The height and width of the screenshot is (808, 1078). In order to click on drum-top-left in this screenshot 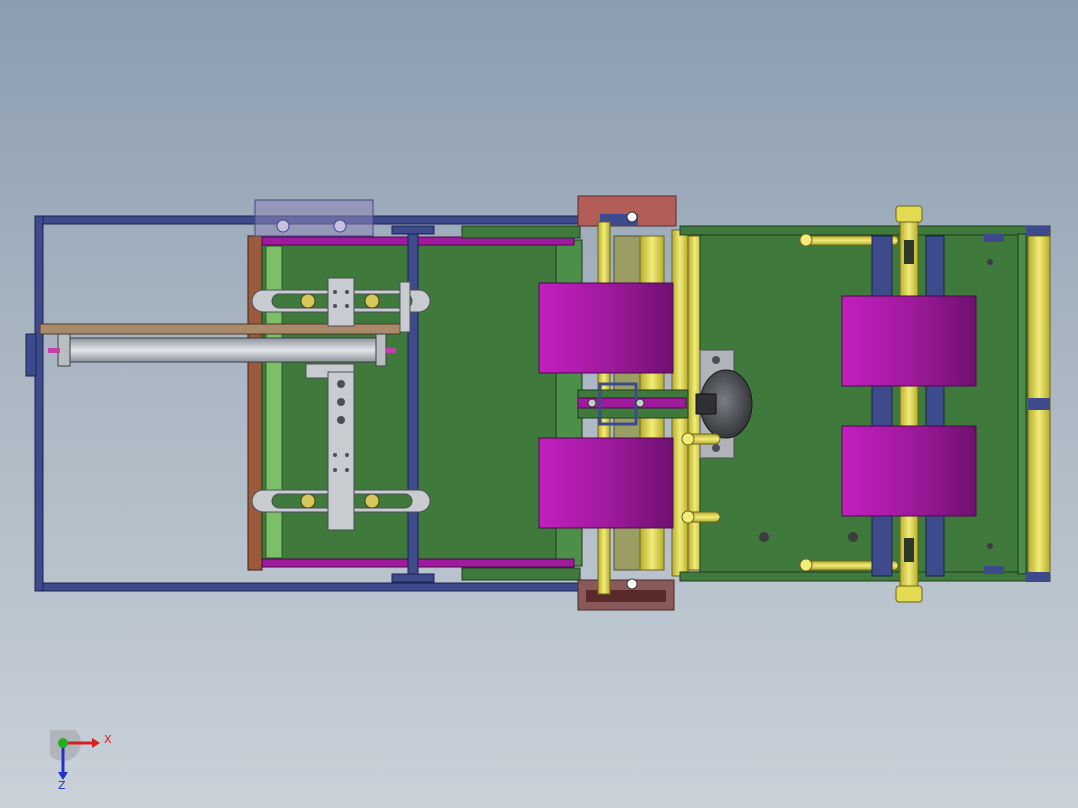, I will do `click(606, 328)`.